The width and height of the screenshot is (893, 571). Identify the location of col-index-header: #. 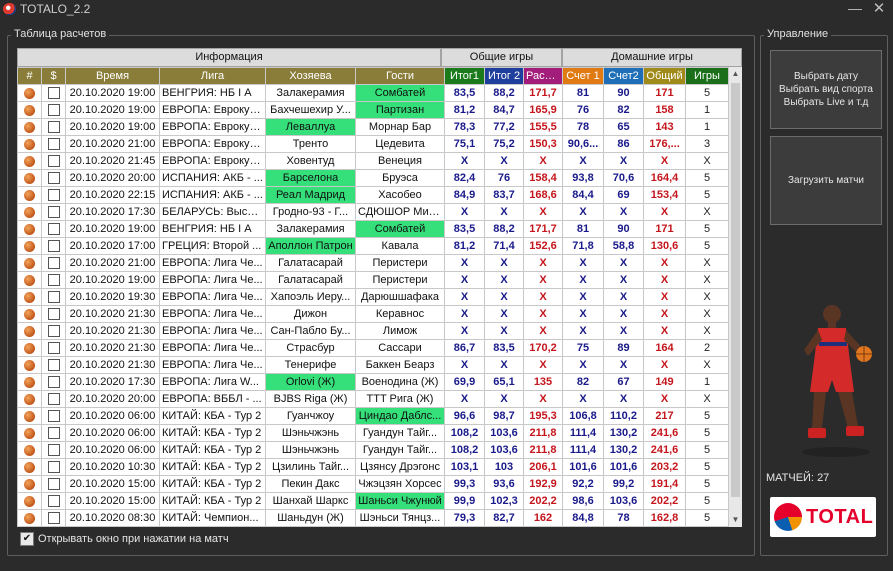
(29, 76).